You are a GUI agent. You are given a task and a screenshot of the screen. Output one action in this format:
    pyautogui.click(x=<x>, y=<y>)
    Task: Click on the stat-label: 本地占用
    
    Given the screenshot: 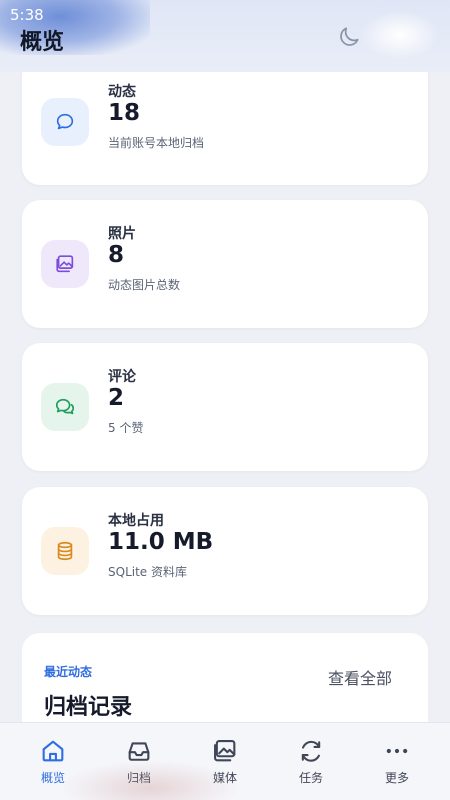 What is the action you would take?
    pyautogui.click(x=136, y=521)
    